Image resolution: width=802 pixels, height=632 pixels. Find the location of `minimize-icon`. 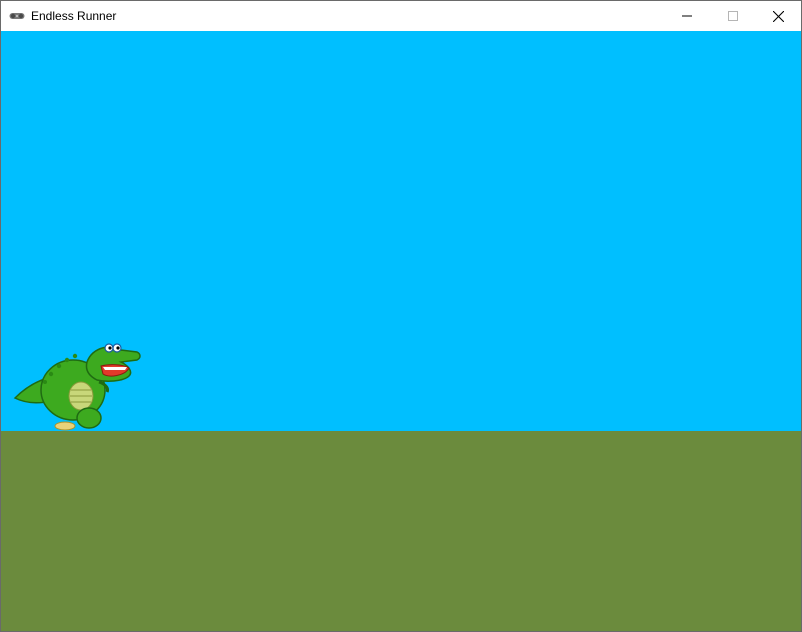

minimize-icon is located at coordinates (687, 16).